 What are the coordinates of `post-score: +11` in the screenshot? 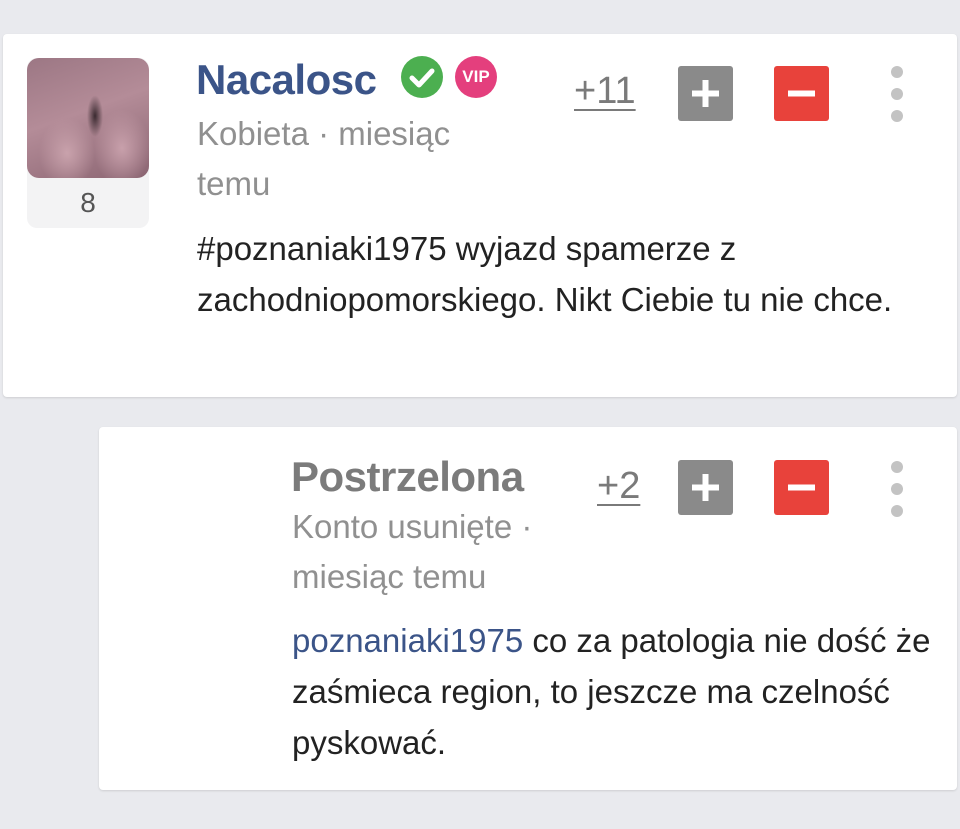 It's located at (605, 91).